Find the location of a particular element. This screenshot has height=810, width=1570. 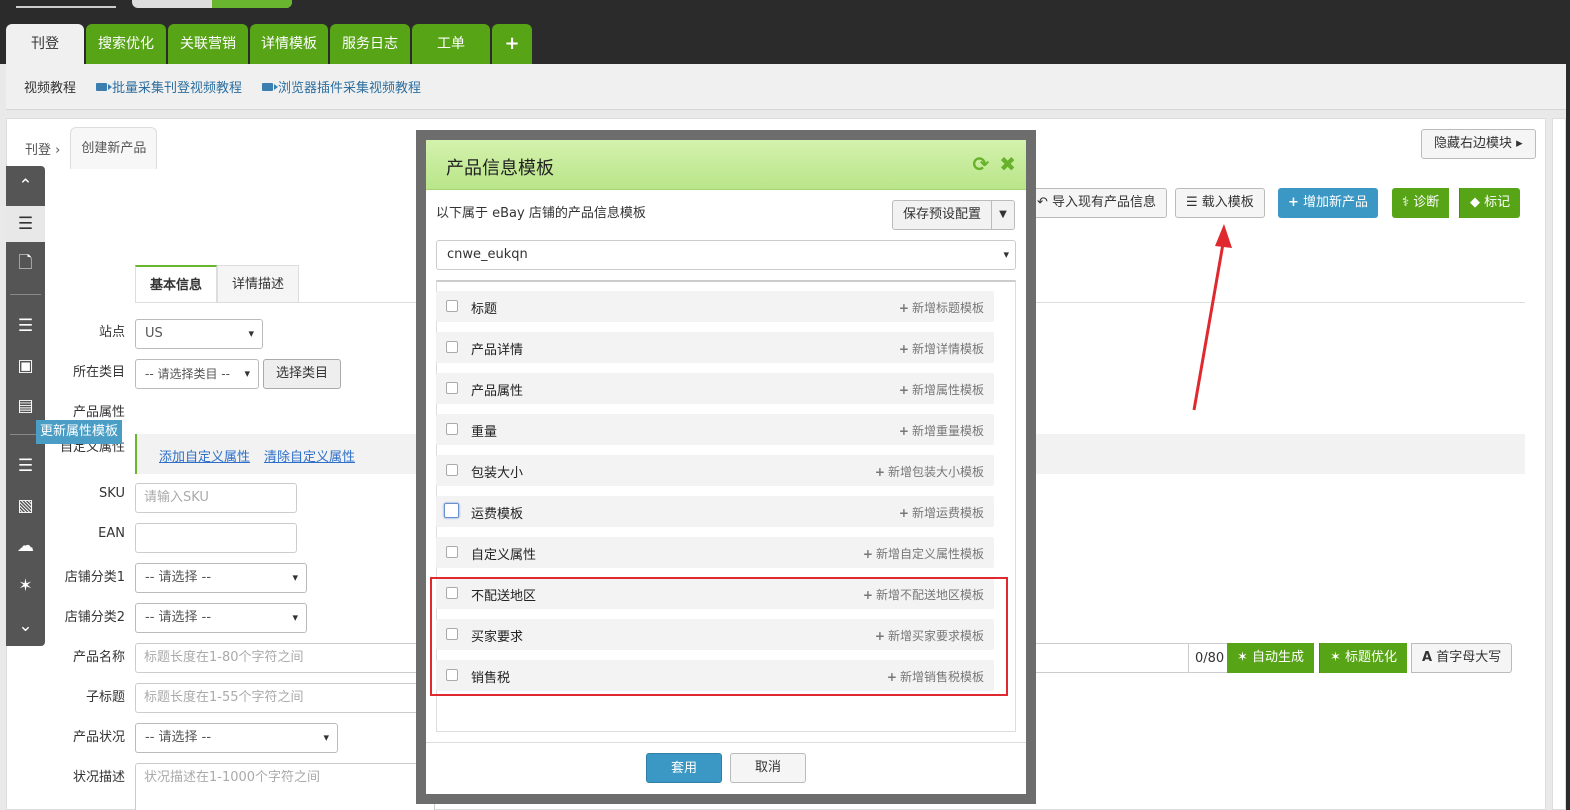

browser-plugin-video-link: 浏览器插件采集视频教程 is located at coordinates (341, 86).